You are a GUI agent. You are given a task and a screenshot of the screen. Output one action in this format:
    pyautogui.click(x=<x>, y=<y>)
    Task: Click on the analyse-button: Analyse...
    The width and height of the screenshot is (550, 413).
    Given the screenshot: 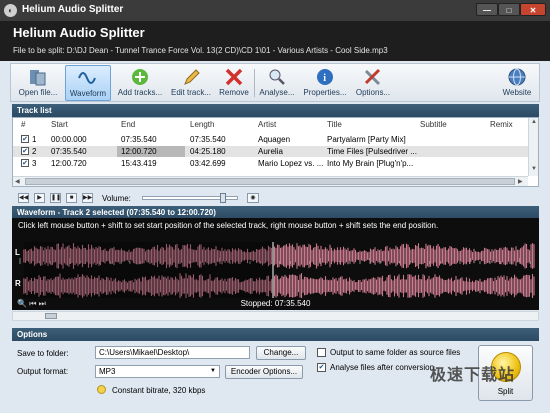 What is the action you would take?
    pyautogui.click(x=277, y=83)
    